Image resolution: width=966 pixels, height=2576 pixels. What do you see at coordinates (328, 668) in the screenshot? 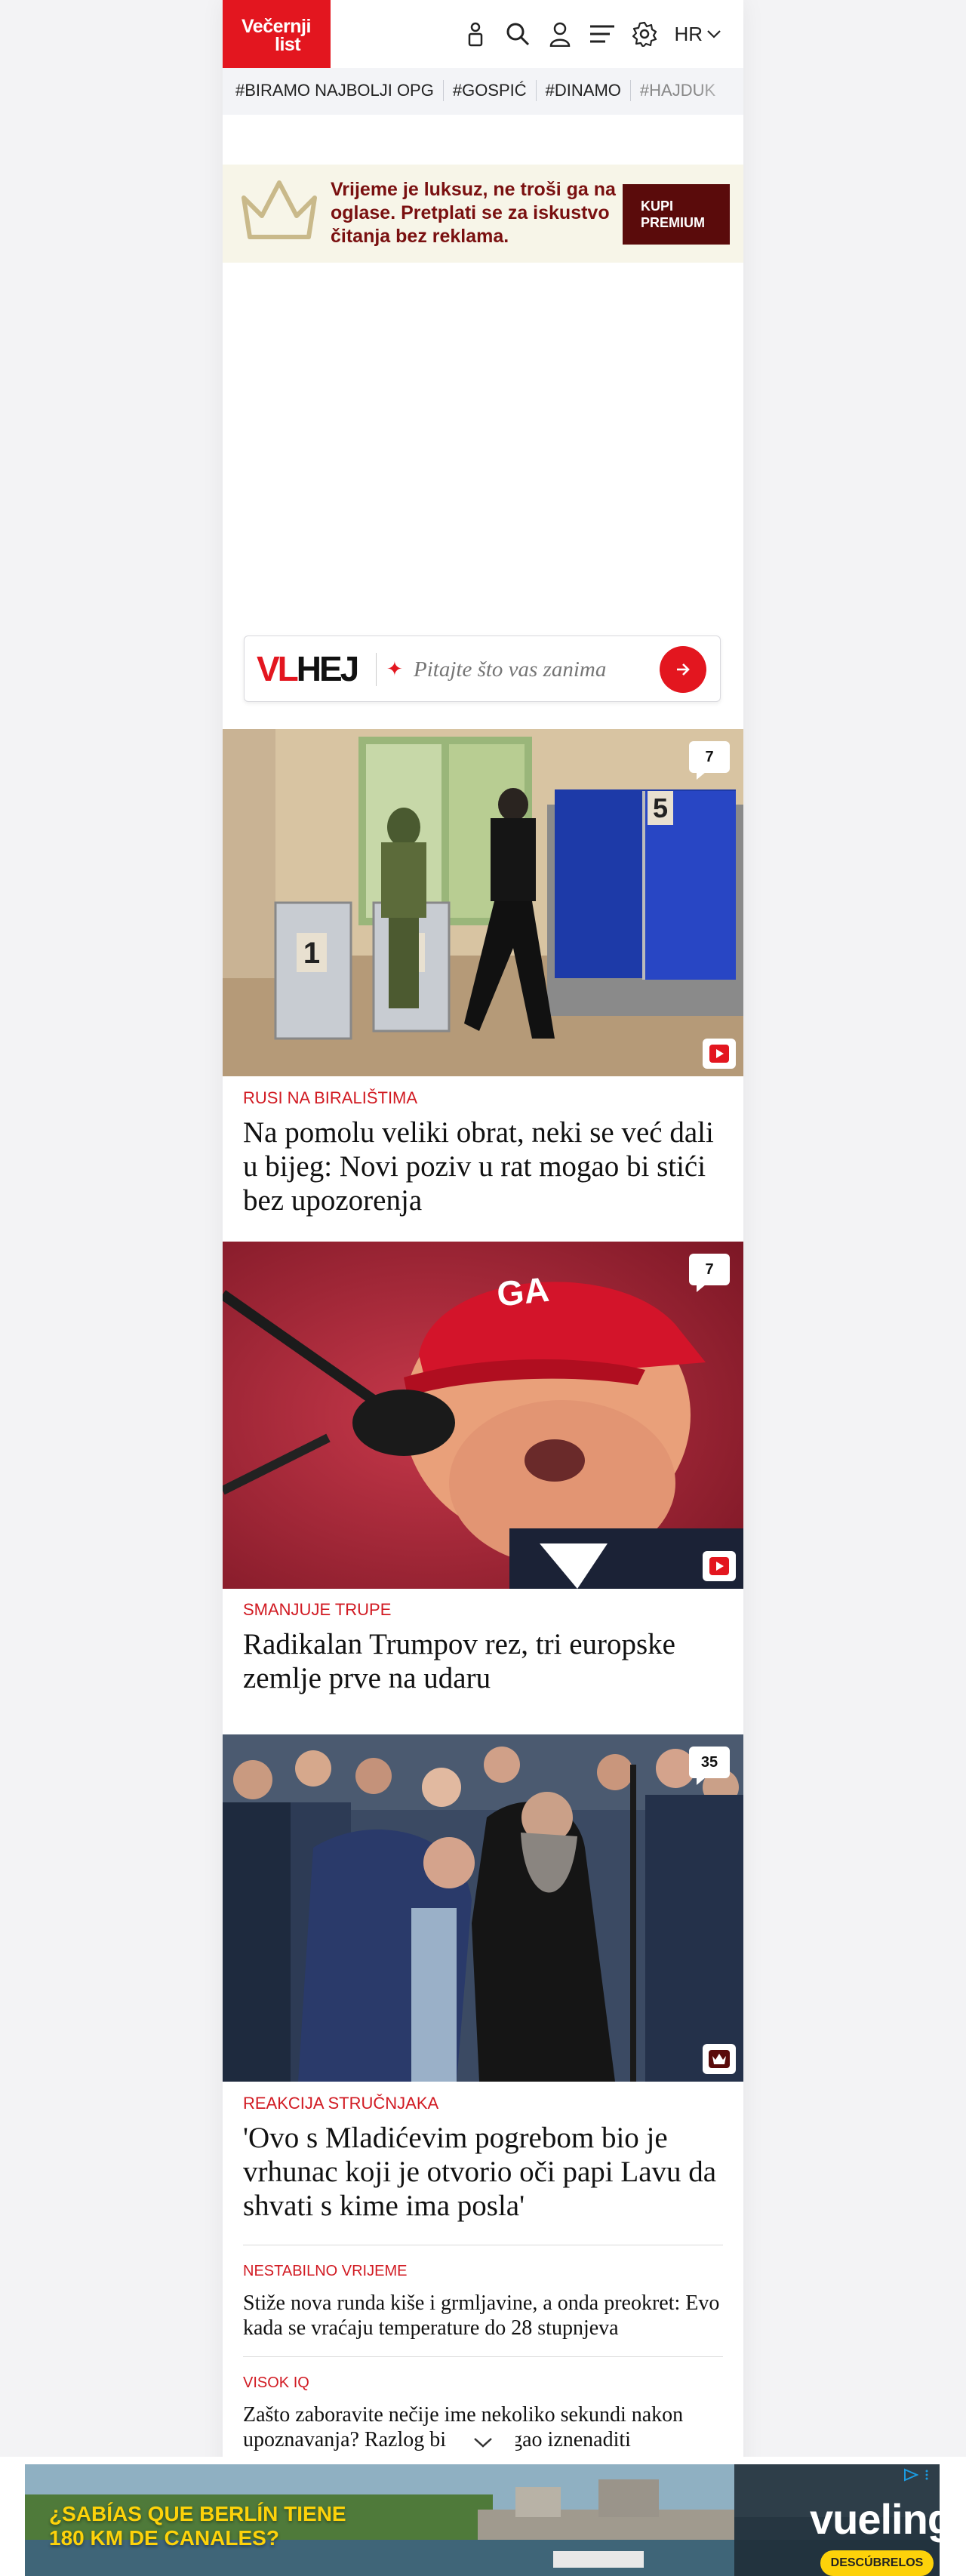
I see `vlhej-logo-black: HEJ` at bounding box center [328, 668].